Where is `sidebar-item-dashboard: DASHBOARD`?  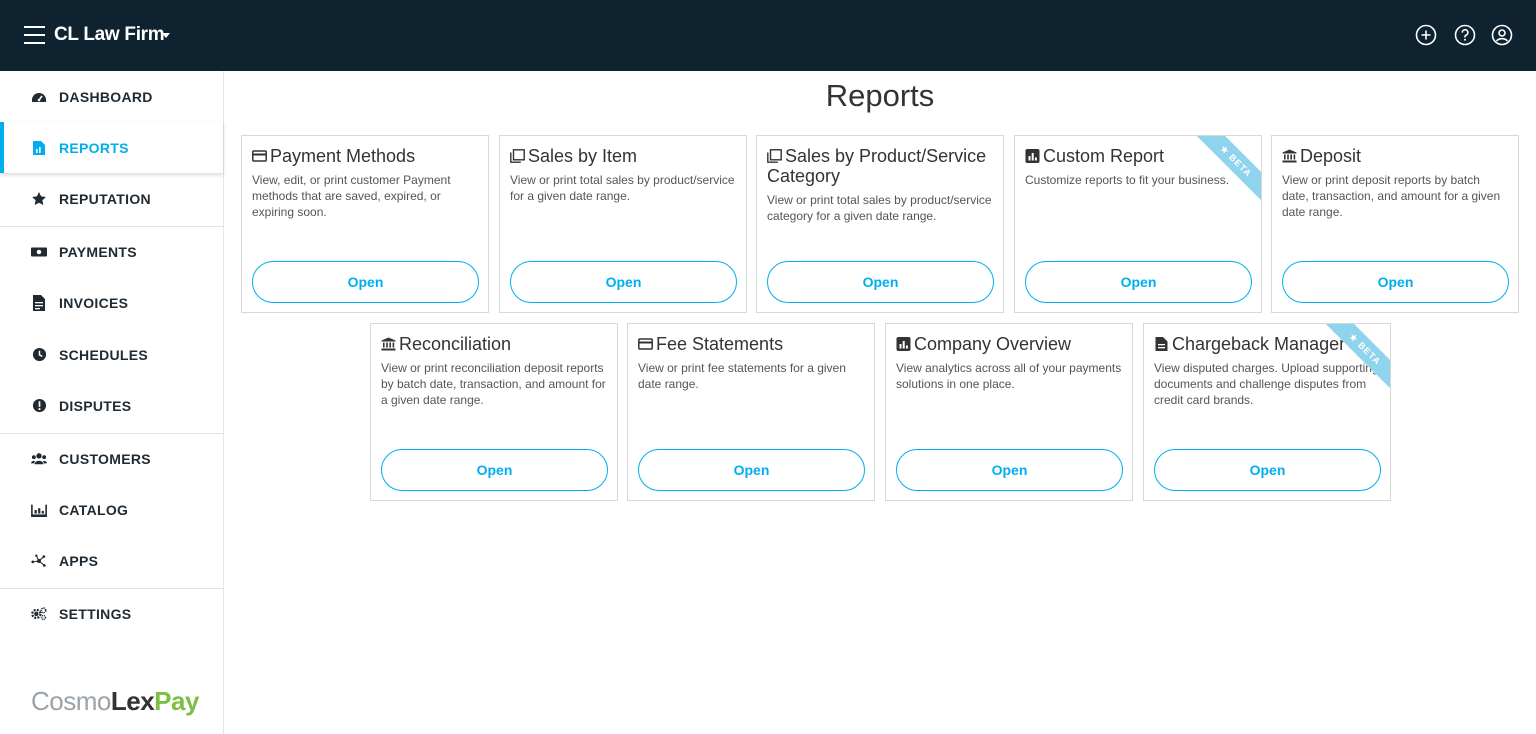
sidebar-item-dashboard: DASHBOARD is located at coordinates (111, 96).